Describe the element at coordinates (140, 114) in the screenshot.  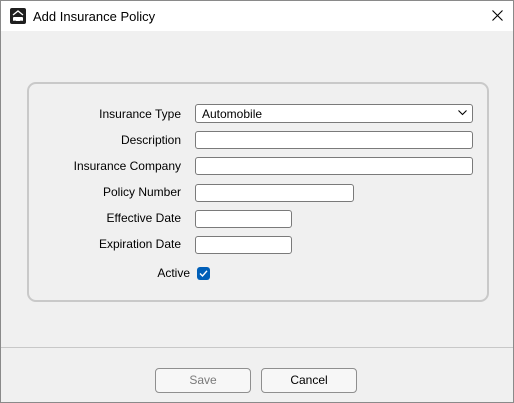
I see `insurance-type-label: Insurance Type` at that location.